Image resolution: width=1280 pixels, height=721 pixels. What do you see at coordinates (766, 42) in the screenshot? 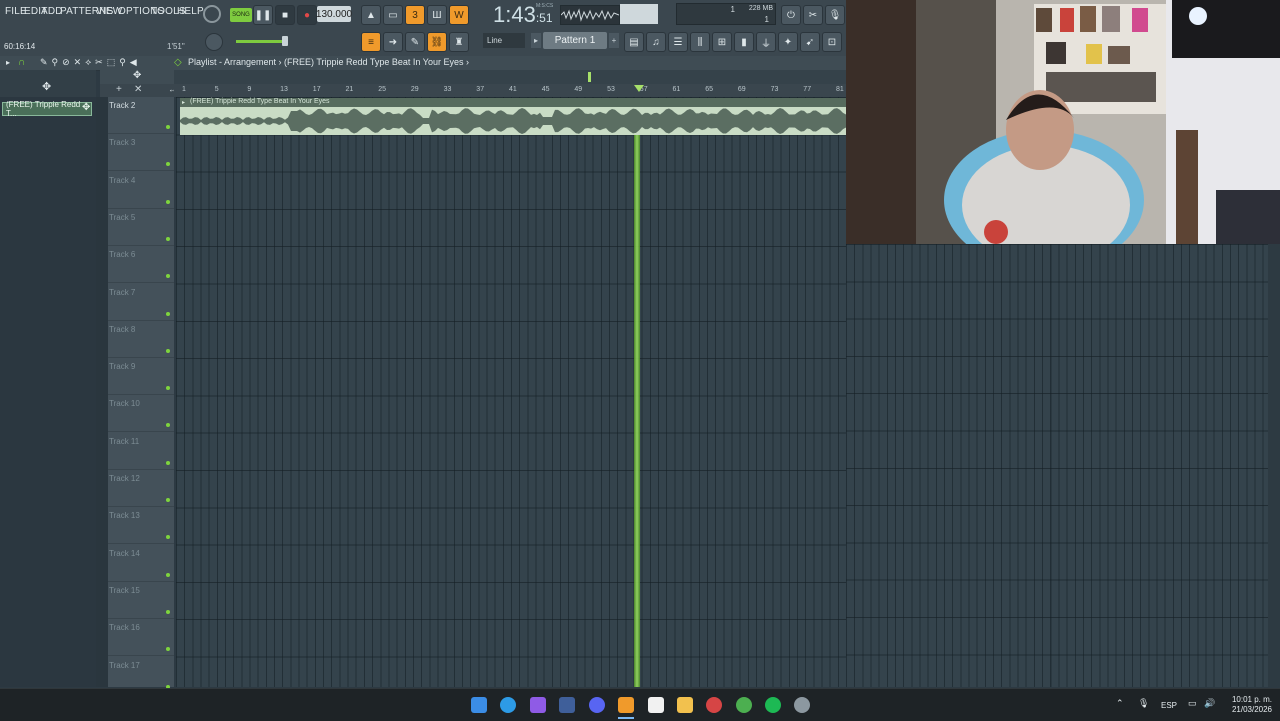
I see `plugin-button: ⏚` at bounding box center [766, 42].